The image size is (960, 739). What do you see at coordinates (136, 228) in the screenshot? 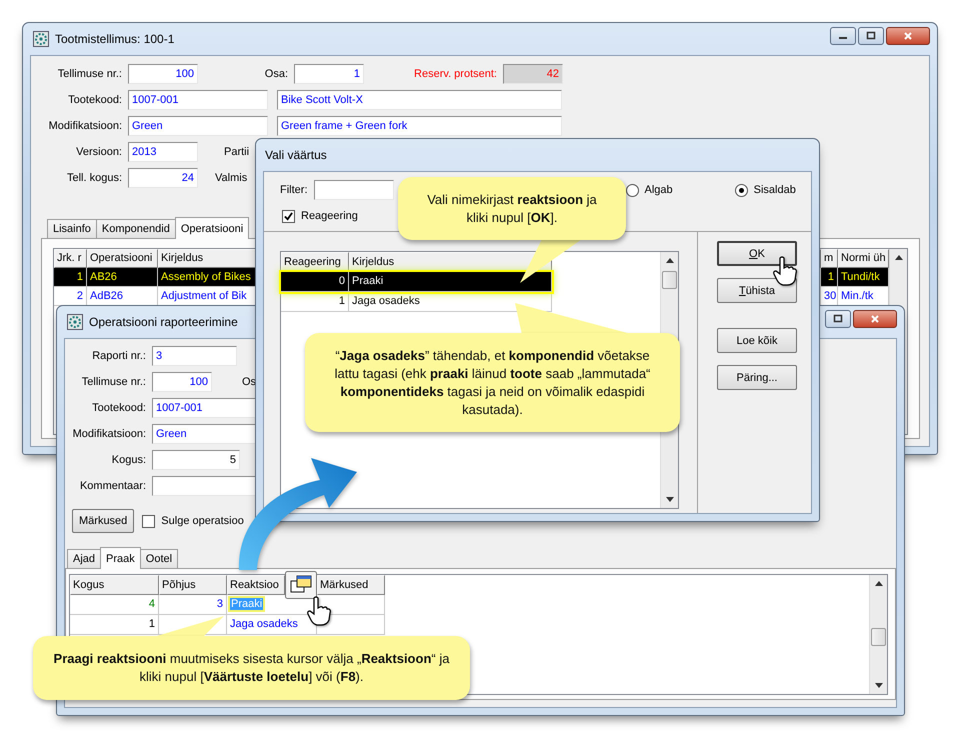
I see `tab: Komponendid` at bounding box center [136, 228].